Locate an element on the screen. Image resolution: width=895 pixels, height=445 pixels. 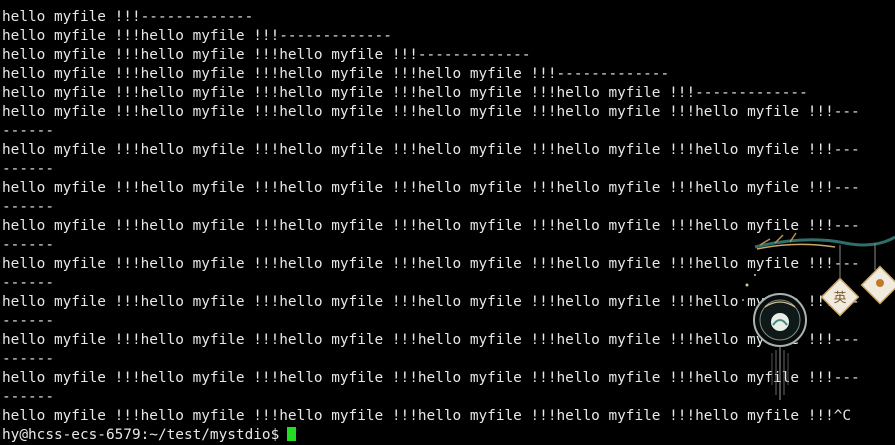
terminal-line: ------------- is located at coordinates (431, 4).